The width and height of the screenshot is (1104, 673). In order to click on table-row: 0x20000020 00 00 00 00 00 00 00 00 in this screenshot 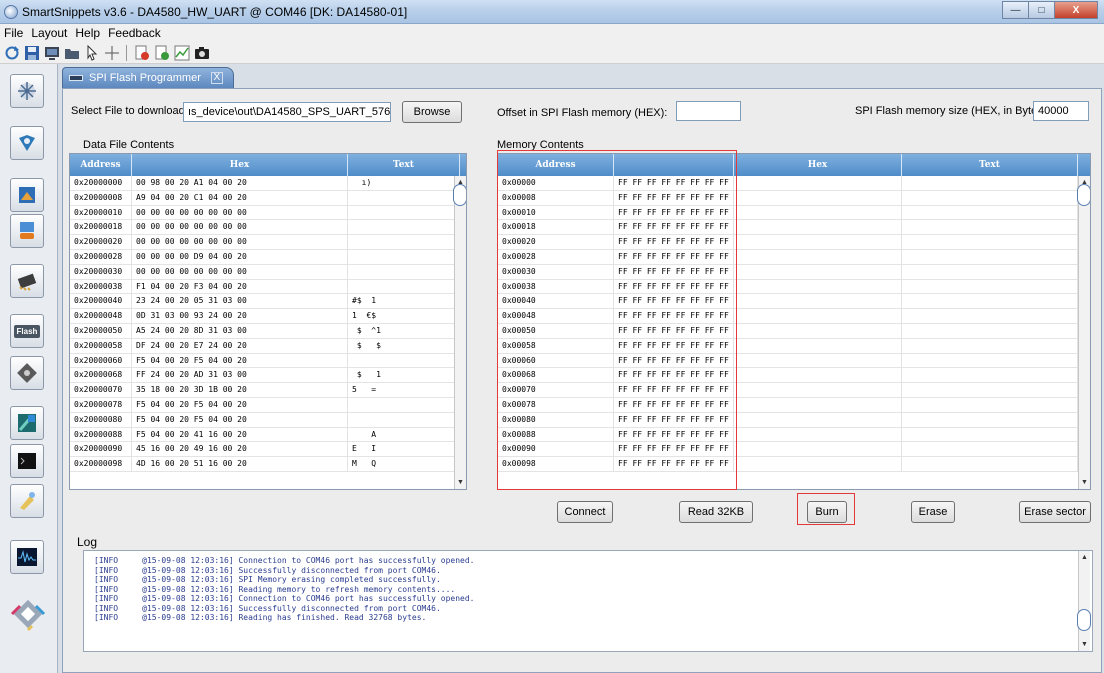, I will do `click(265, 242)`.